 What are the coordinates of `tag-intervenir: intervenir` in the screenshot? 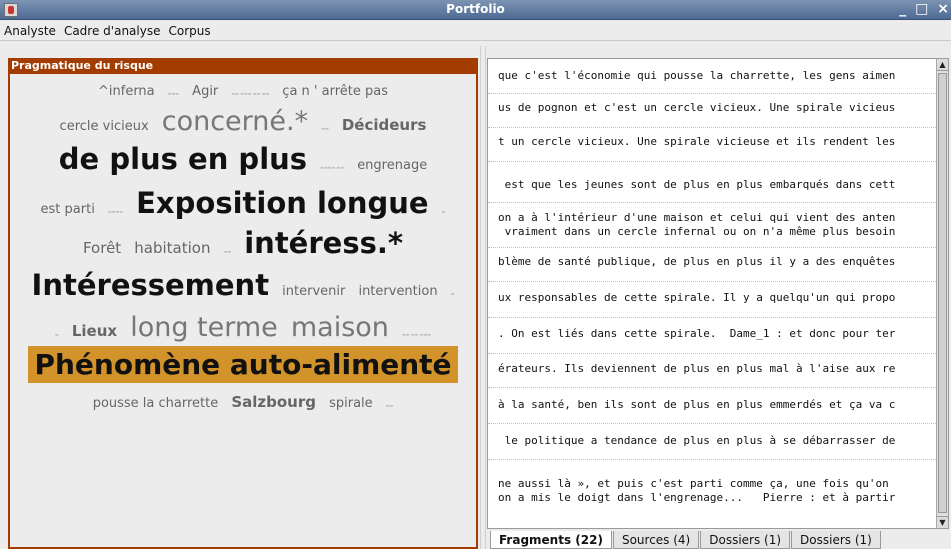 It's located at (313, 291).